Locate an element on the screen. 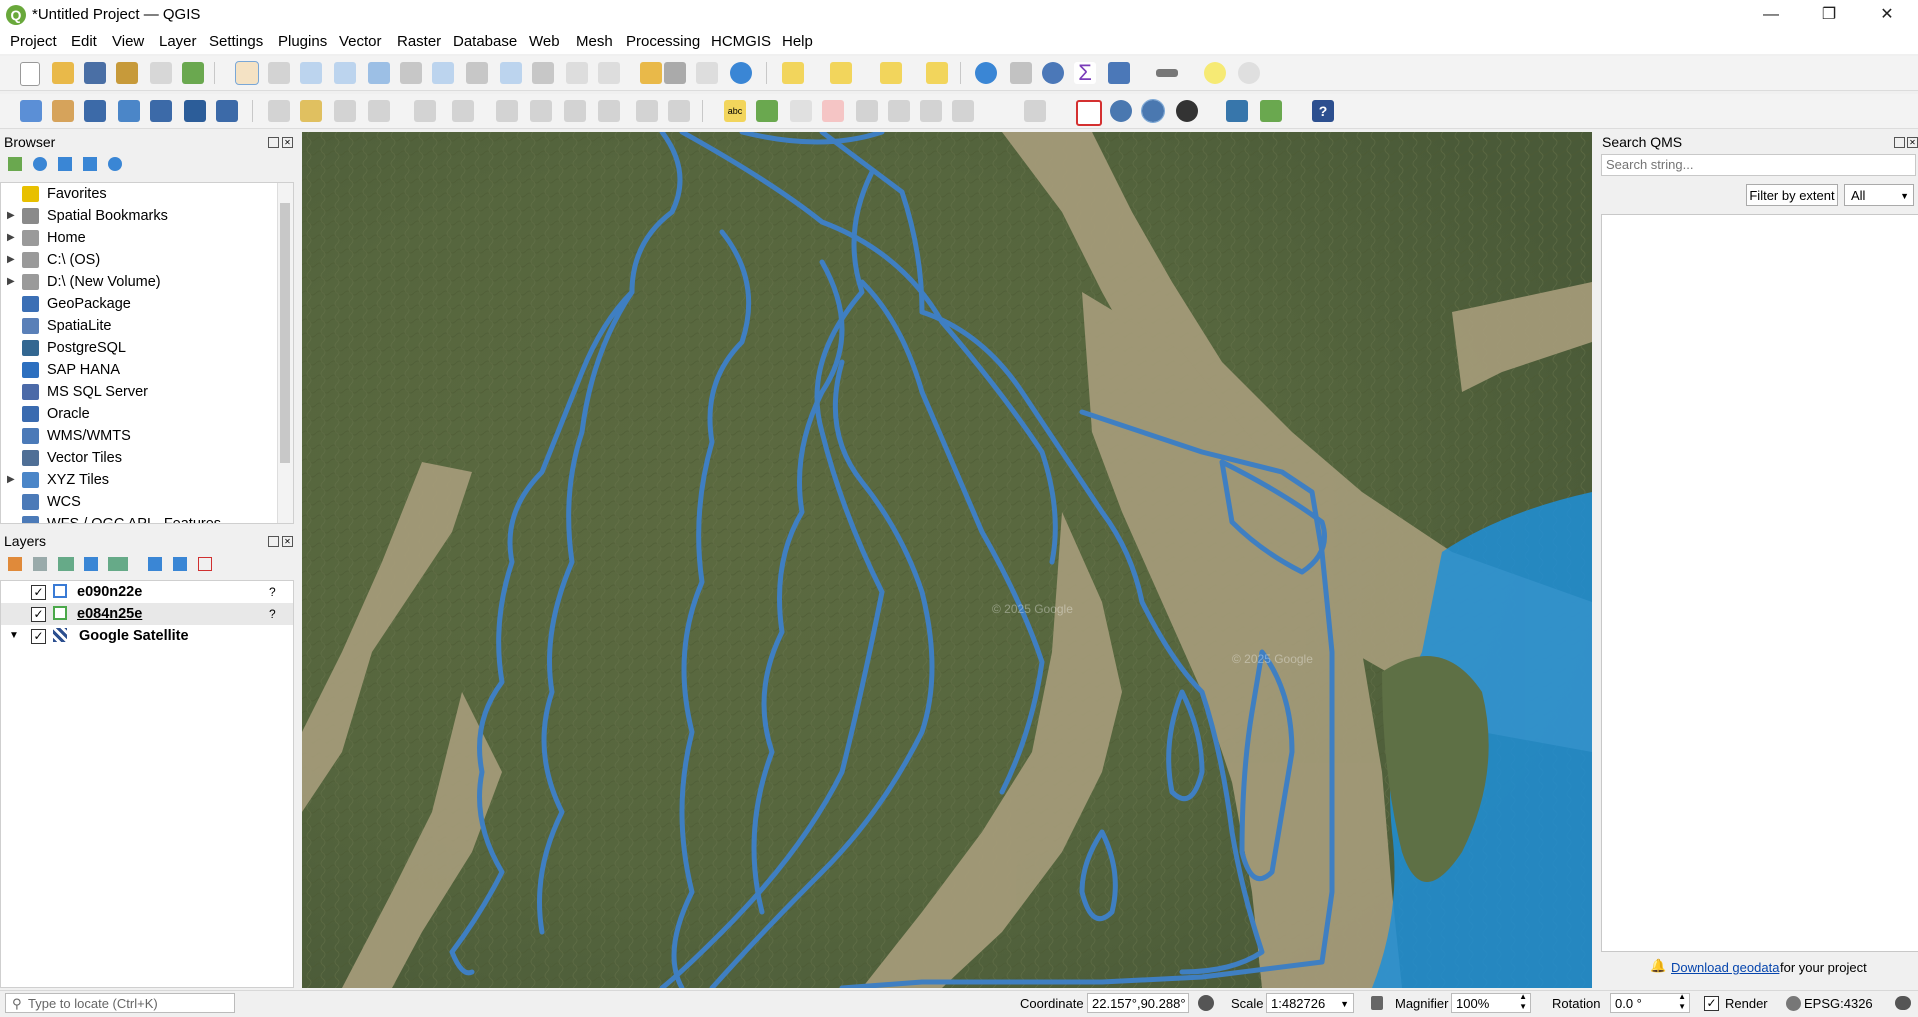 The width and height of the screenshot is (1918, 1017). qms-globe-icon is located at coordinates (1153, 111).